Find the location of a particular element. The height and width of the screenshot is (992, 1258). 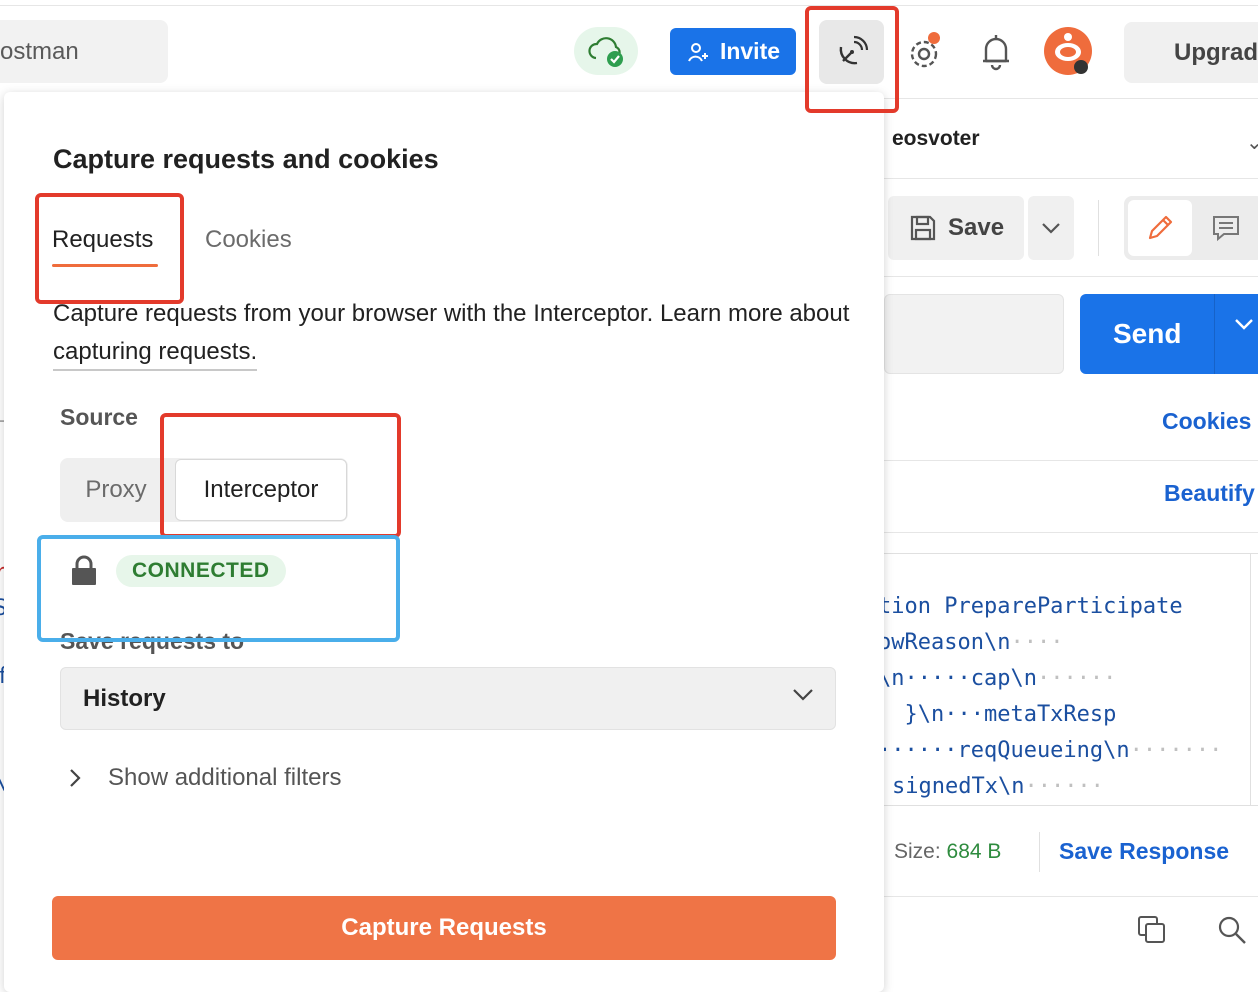

send-button: Send is located at coordinates (1169, 334).